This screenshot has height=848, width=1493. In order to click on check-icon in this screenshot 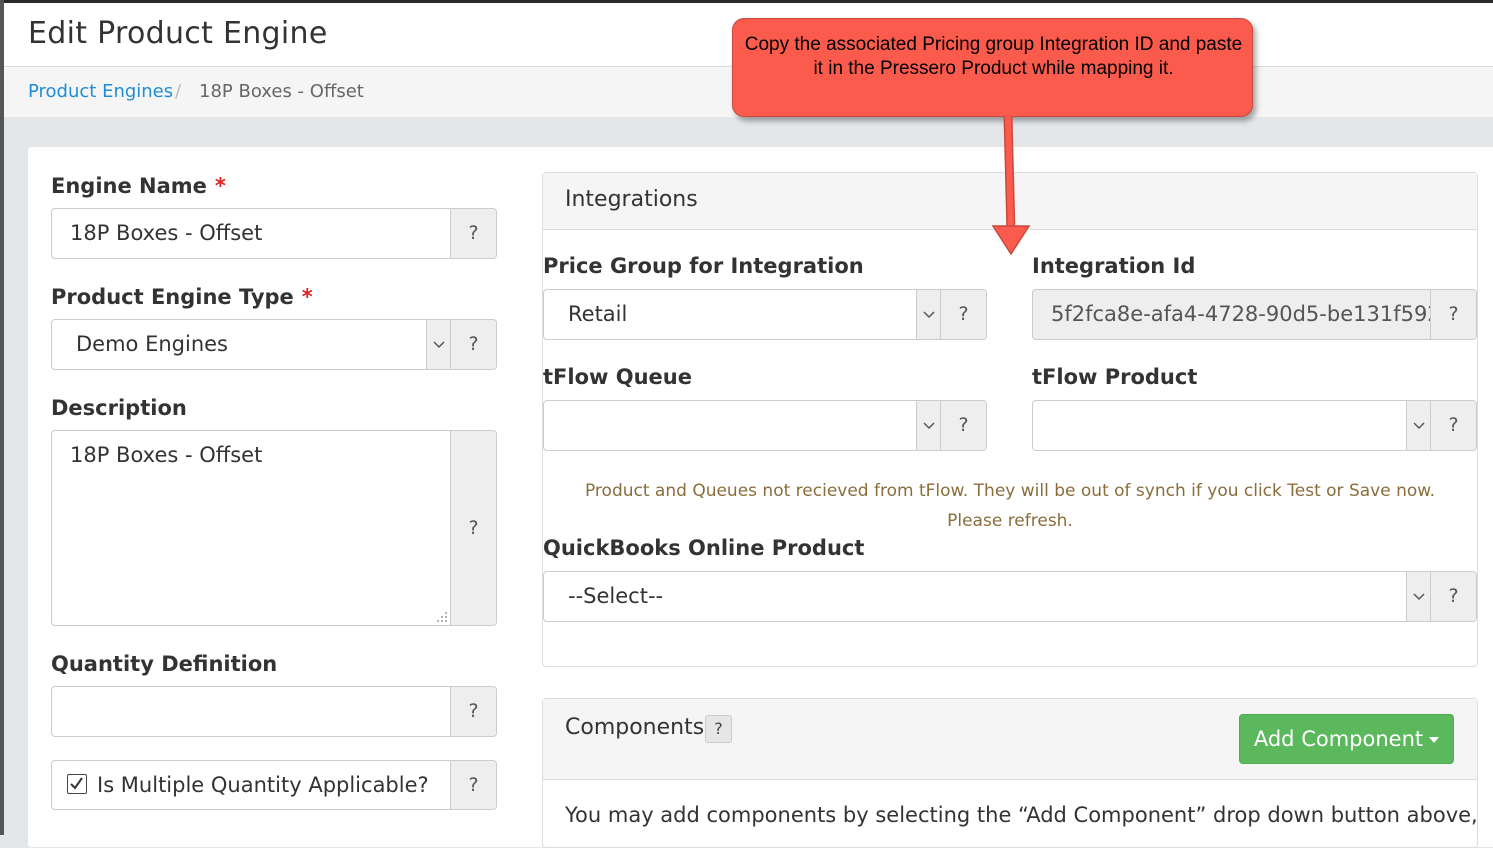, I will do `click(76, 783)`.